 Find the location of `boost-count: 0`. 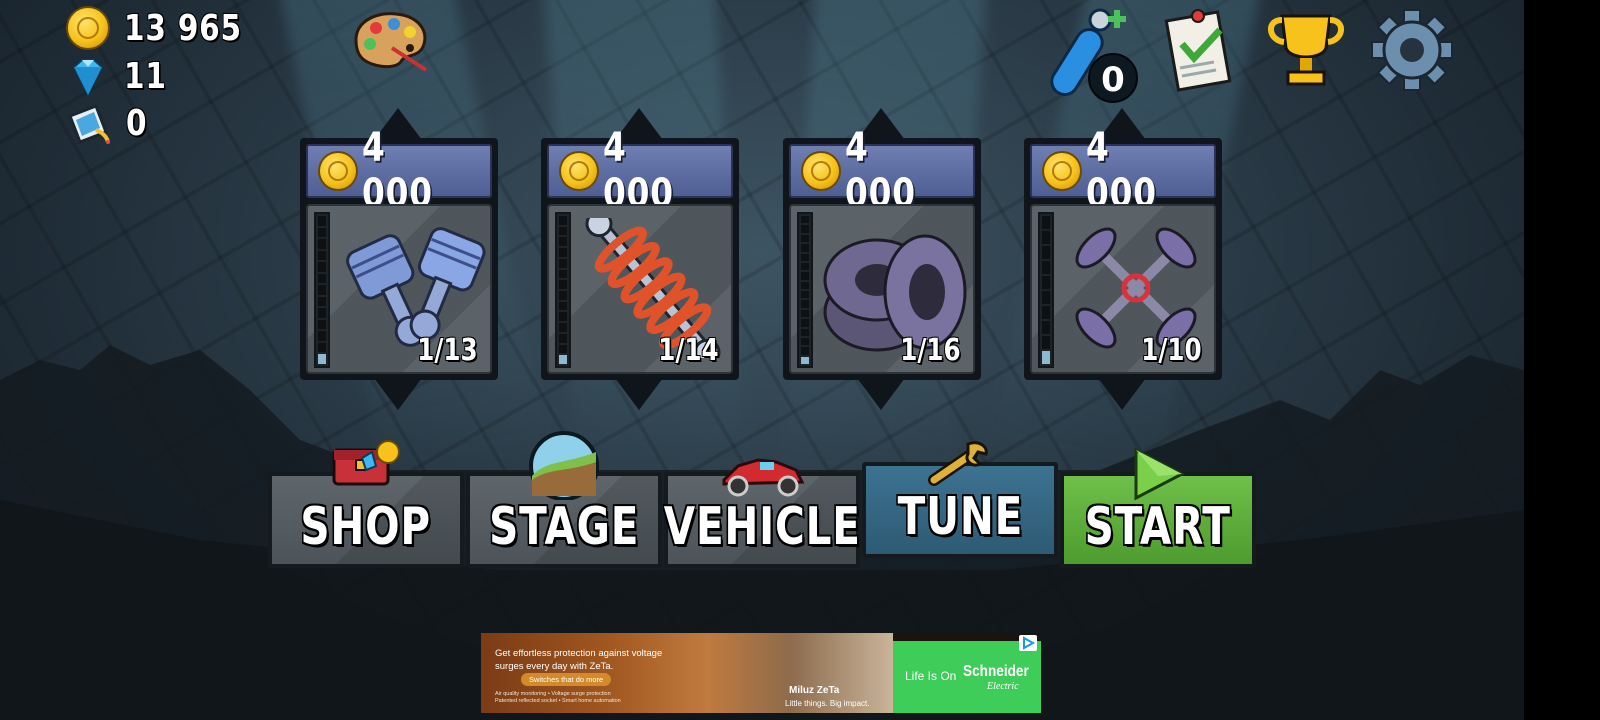

boost-count: 0 is located at coordinates (1113, 78).